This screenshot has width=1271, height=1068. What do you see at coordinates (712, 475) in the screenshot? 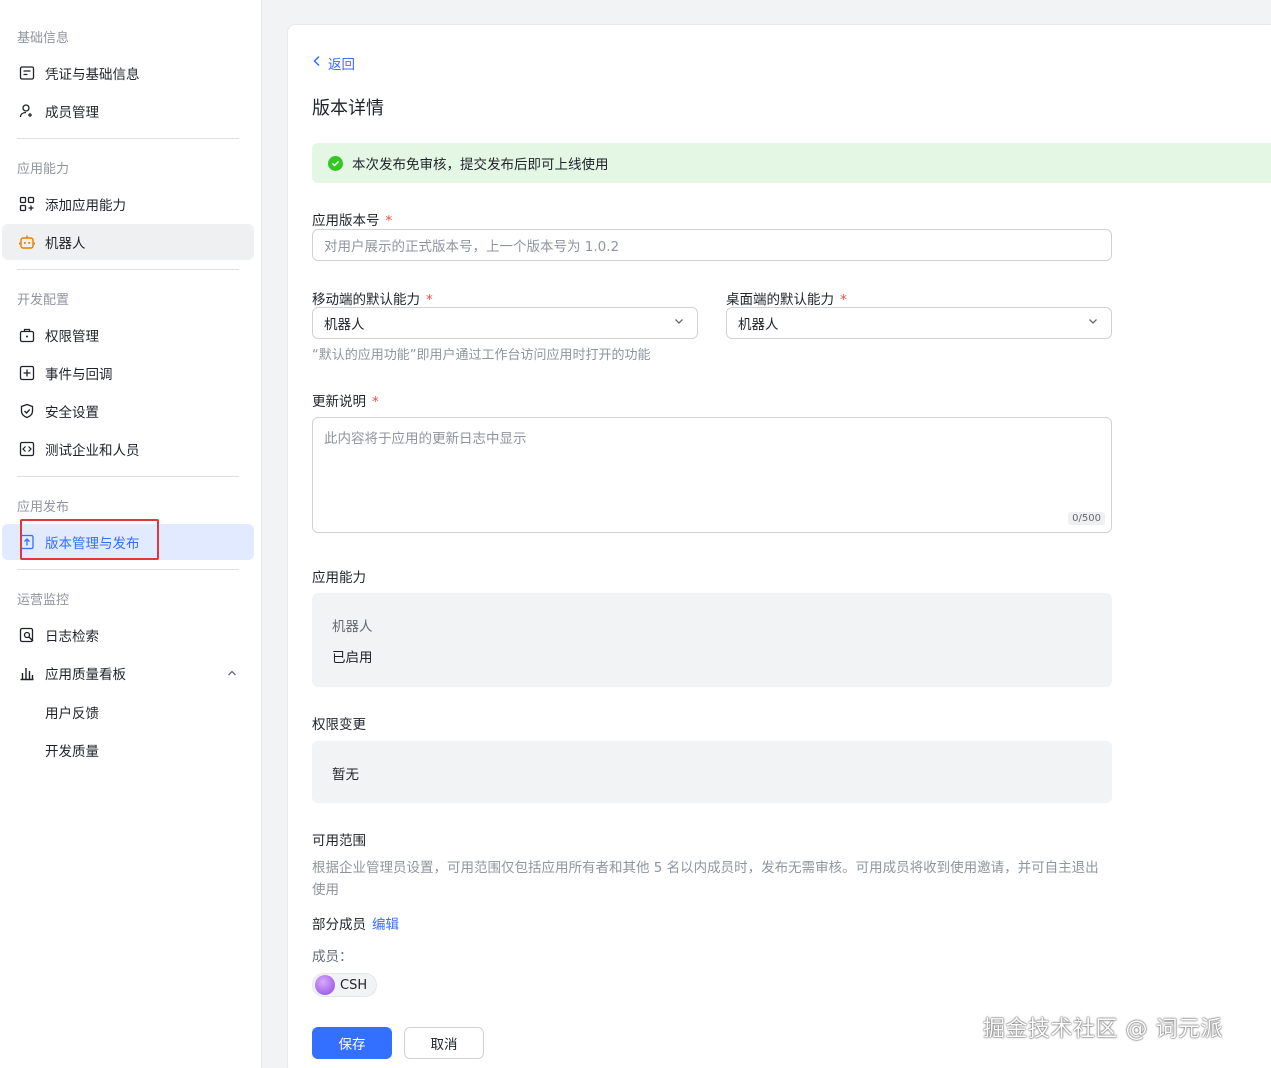
I see `notes-textarea: 此内容将于应用的更新日志中显示 0/500` at bounding box center [712, 475].